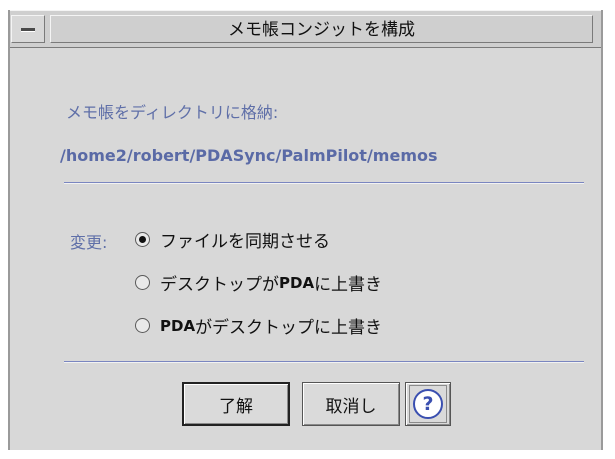  I want to click on divider-bottom, so click(324, 362).